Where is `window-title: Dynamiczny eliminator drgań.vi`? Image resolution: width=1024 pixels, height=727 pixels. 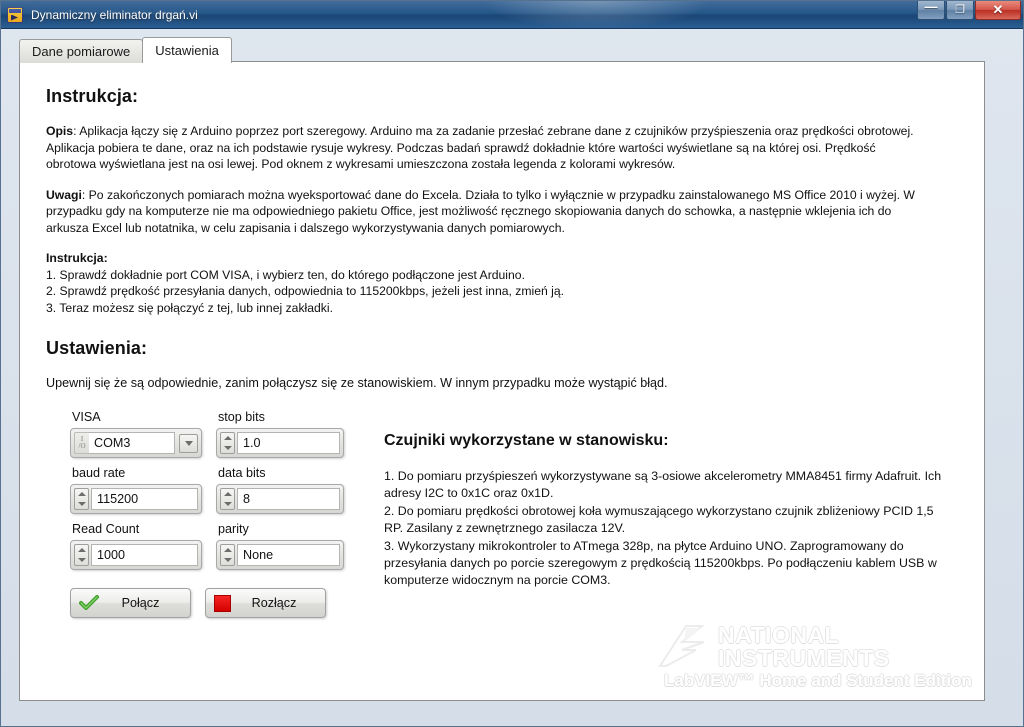 window-title: Dynamiczny eliminator drgań.vi is located at coordinates (114, 14).